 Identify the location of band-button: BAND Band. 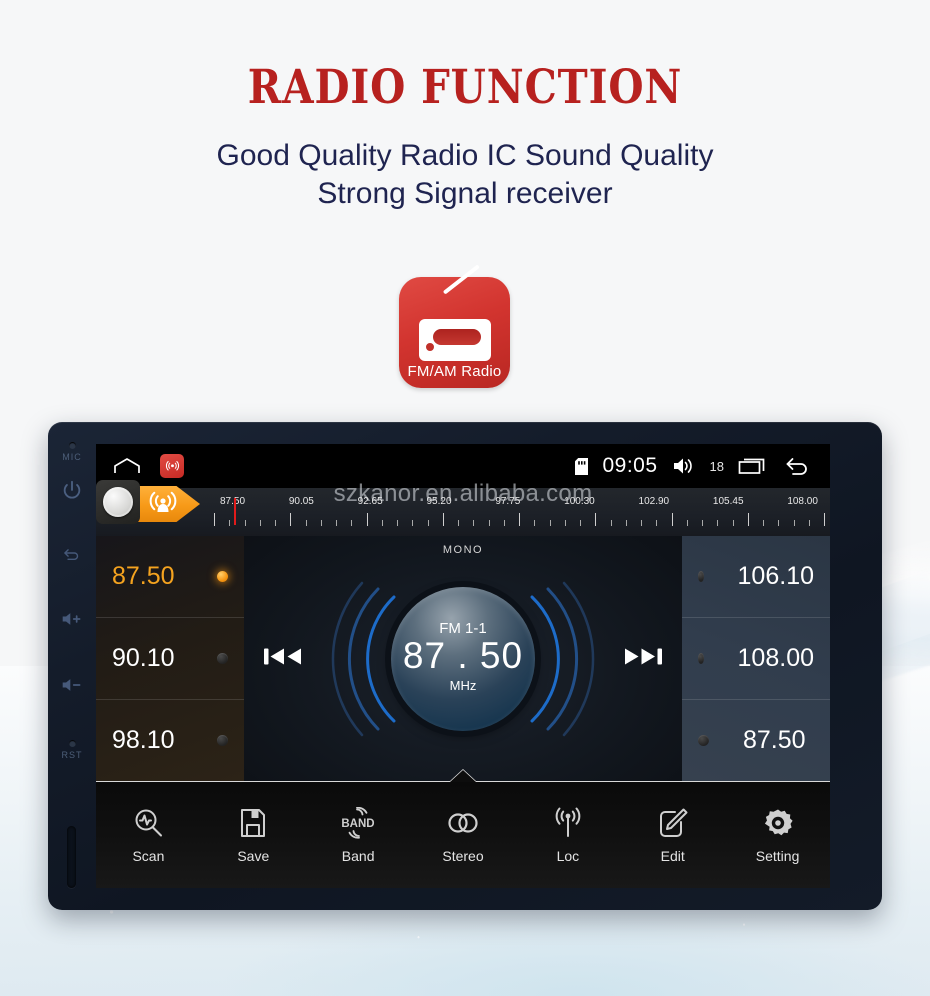
(358, 835).